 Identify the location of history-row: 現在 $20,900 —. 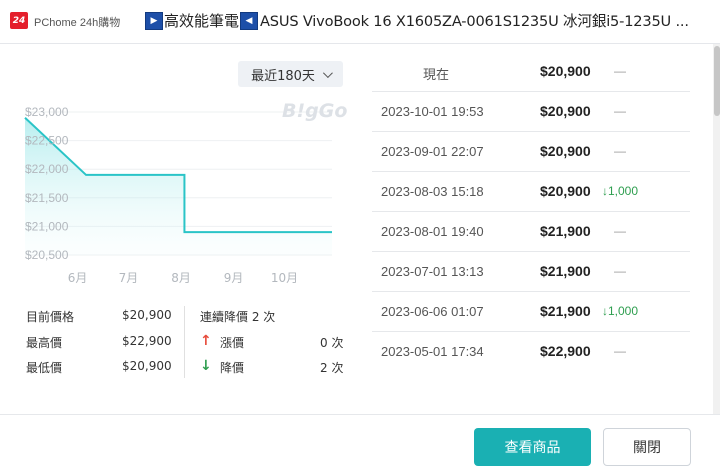
(531, 72).